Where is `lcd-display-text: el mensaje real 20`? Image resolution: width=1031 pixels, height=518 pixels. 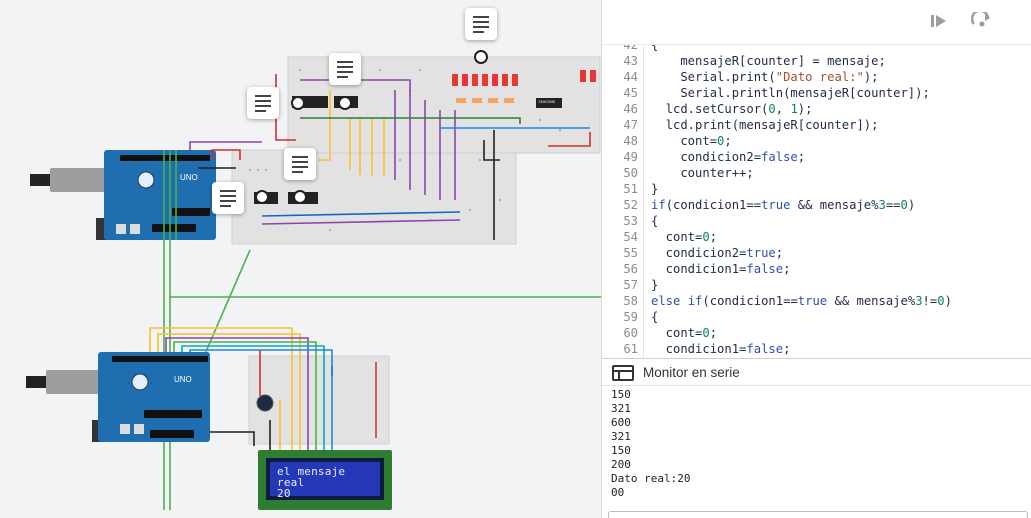
lcd-display-text: el mensaje real 20 is located at coordinates (327, 482).